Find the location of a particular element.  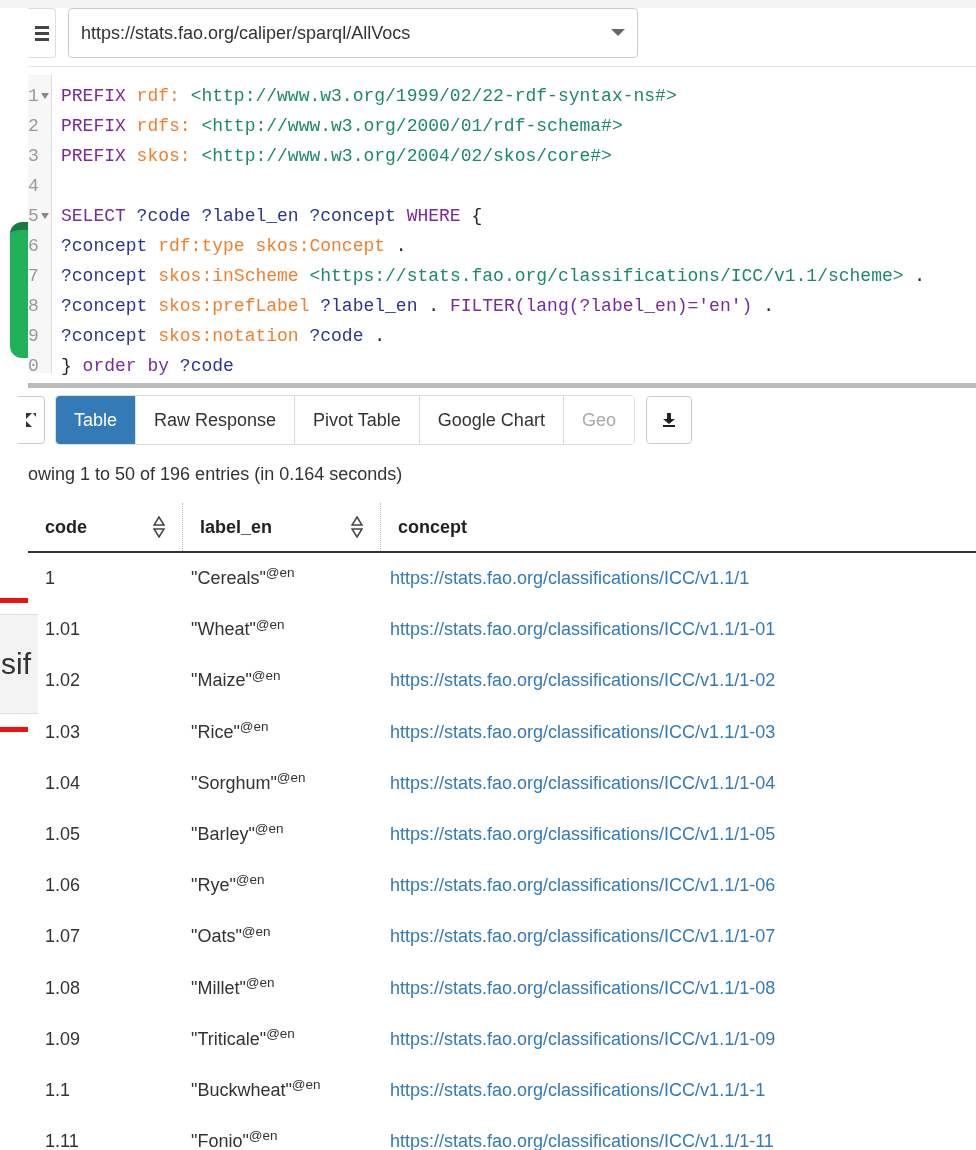

table-cell-text: 1.1 is located at coordinates (58, 1090).